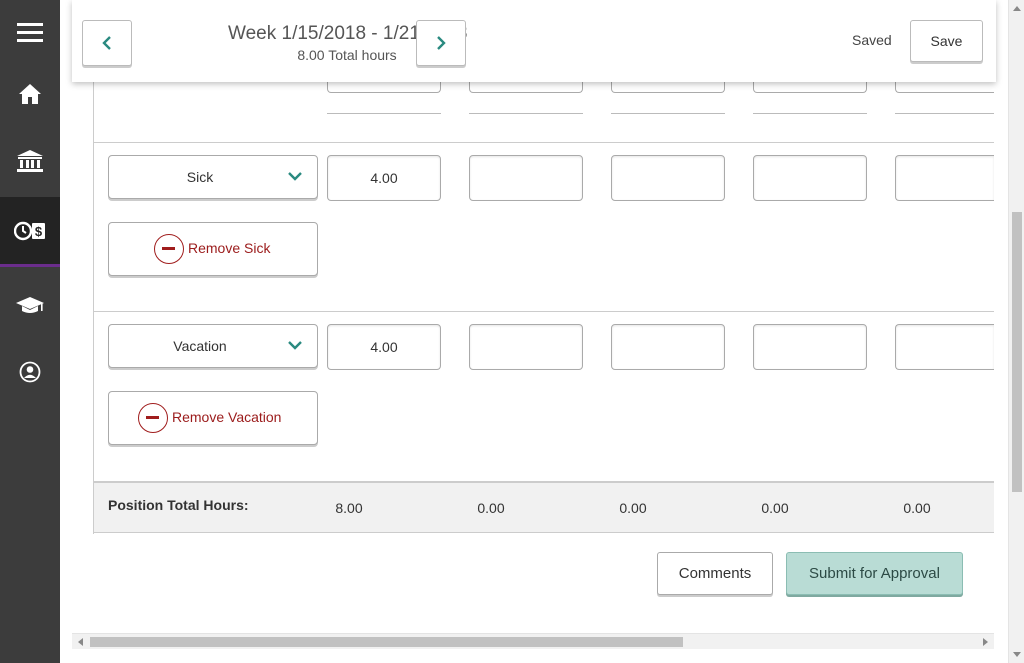 Image resolution: width=1024 pixels, height=663 pixels. I want to click on app-sidebar: $, so click(30, 331).